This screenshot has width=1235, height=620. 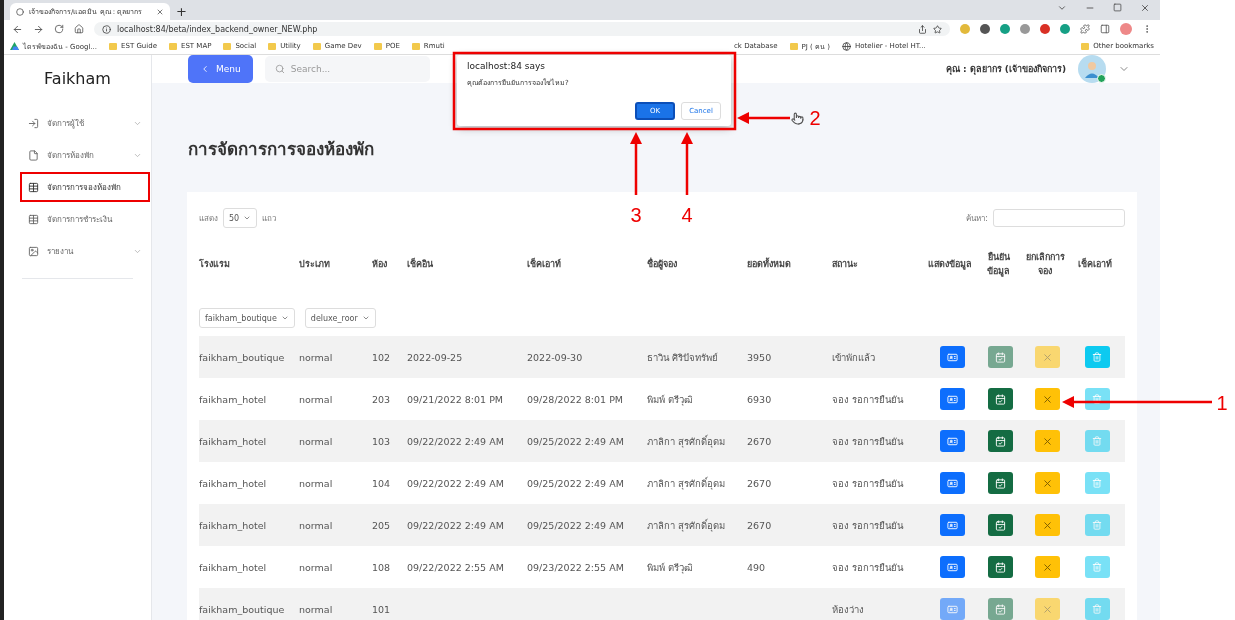 What do you see at coordinates (382, 399) in the screenshot?
I see `table-cell-text: 203` at bounding box center [382, 399].